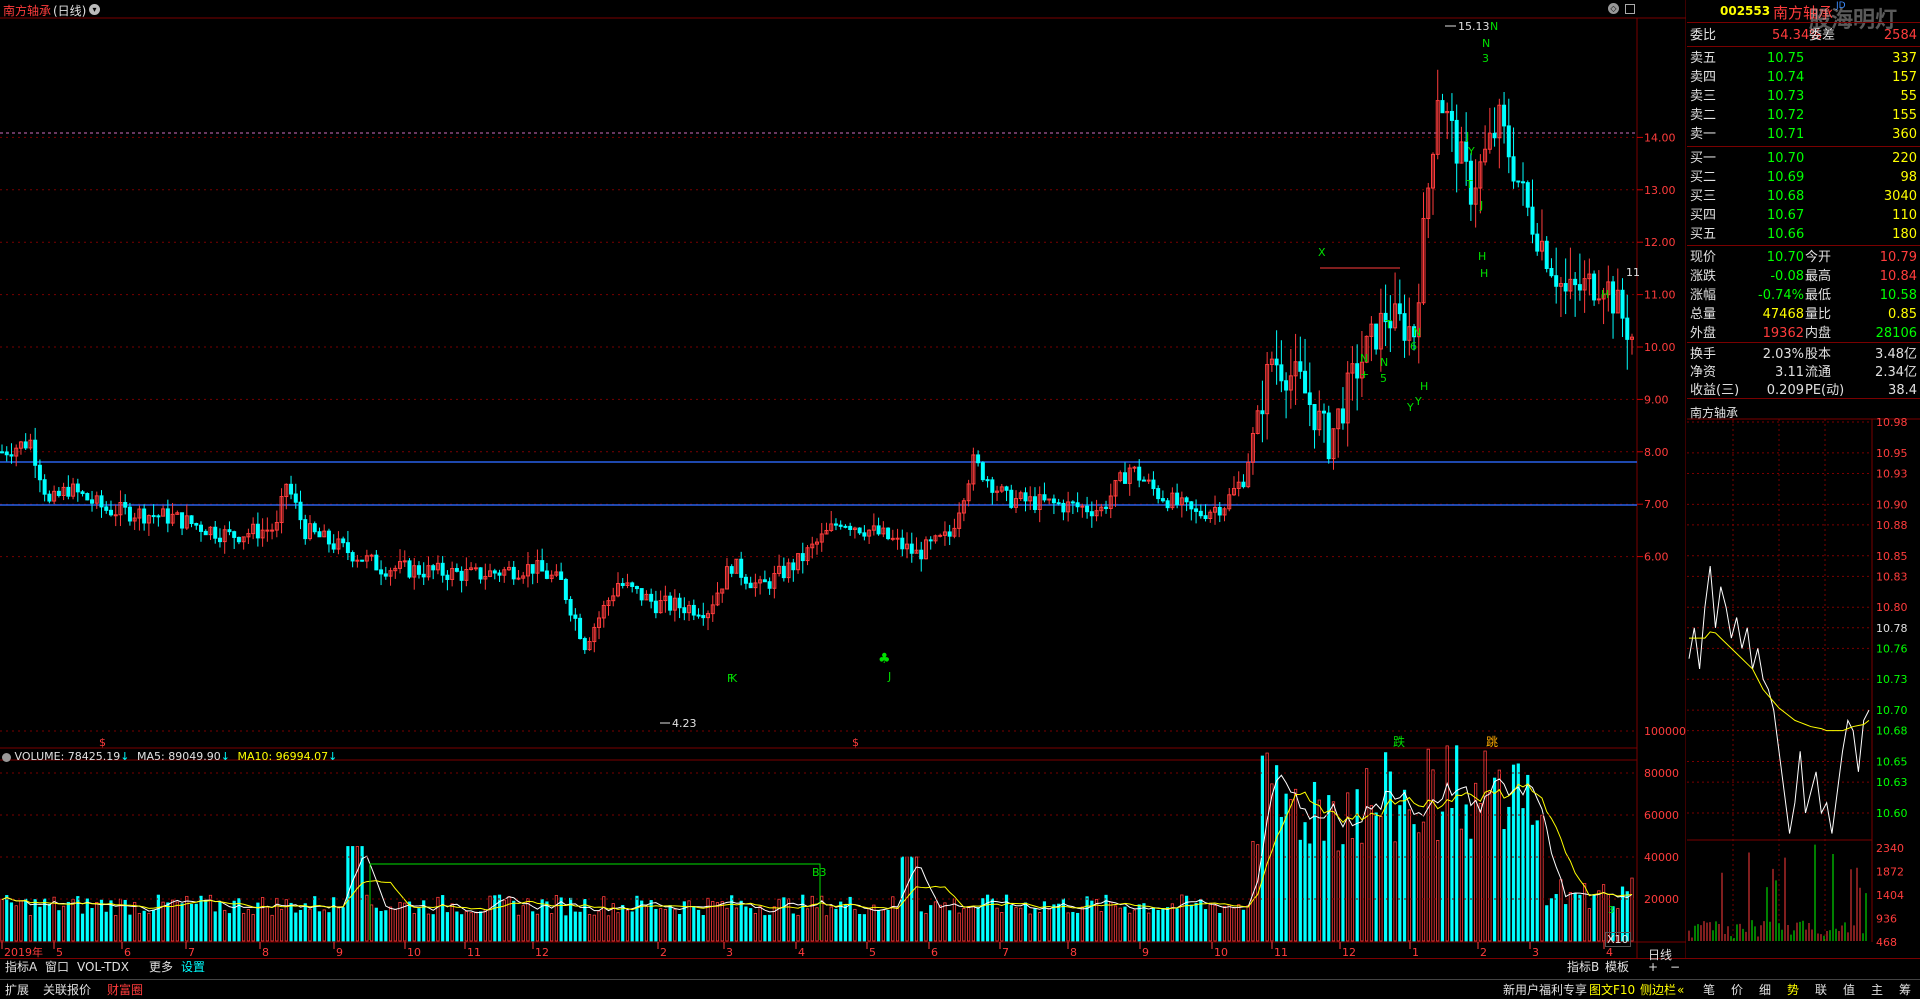  I want to click on stat-row: 现价 10.70 今开 10.79, so click(1803, 257).